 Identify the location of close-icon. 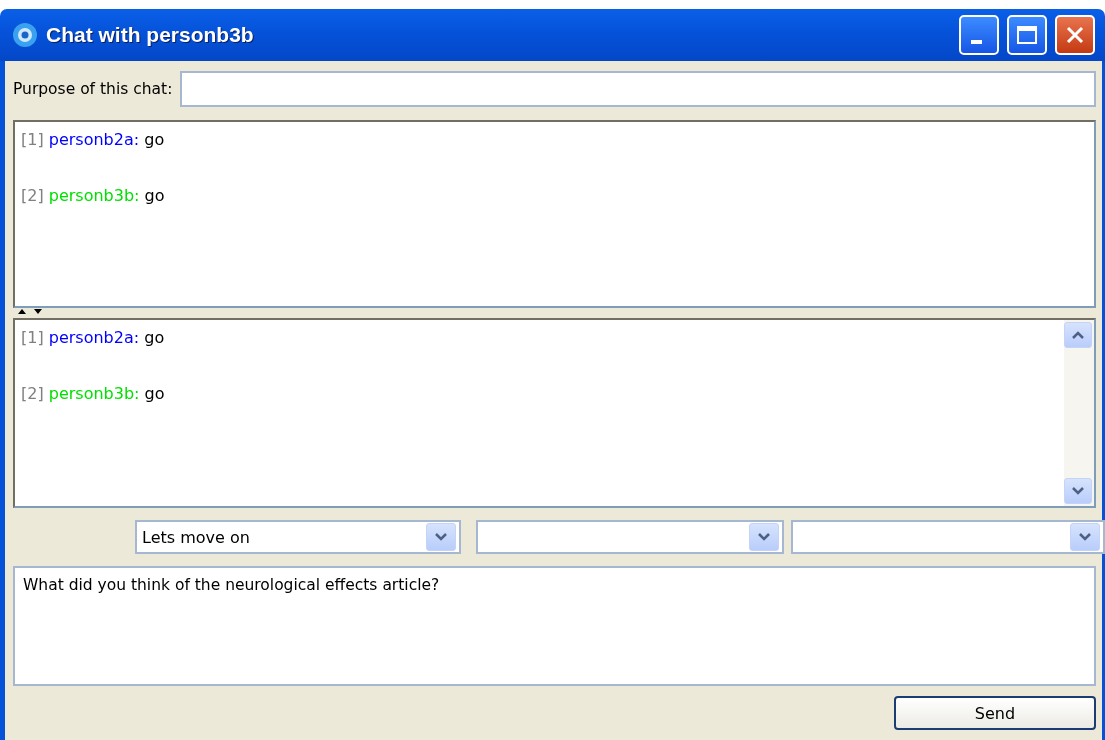
(1075, 35).